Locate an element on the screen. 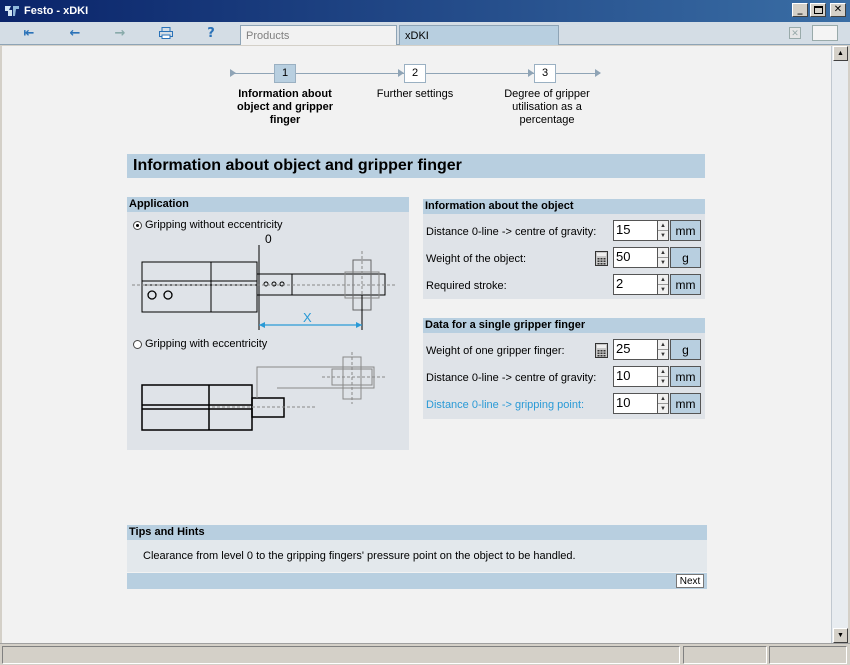 Image resolution: width=850 pixels, height=665 pixels. step-2-label: Further settings is located at coordinates (415, 94).